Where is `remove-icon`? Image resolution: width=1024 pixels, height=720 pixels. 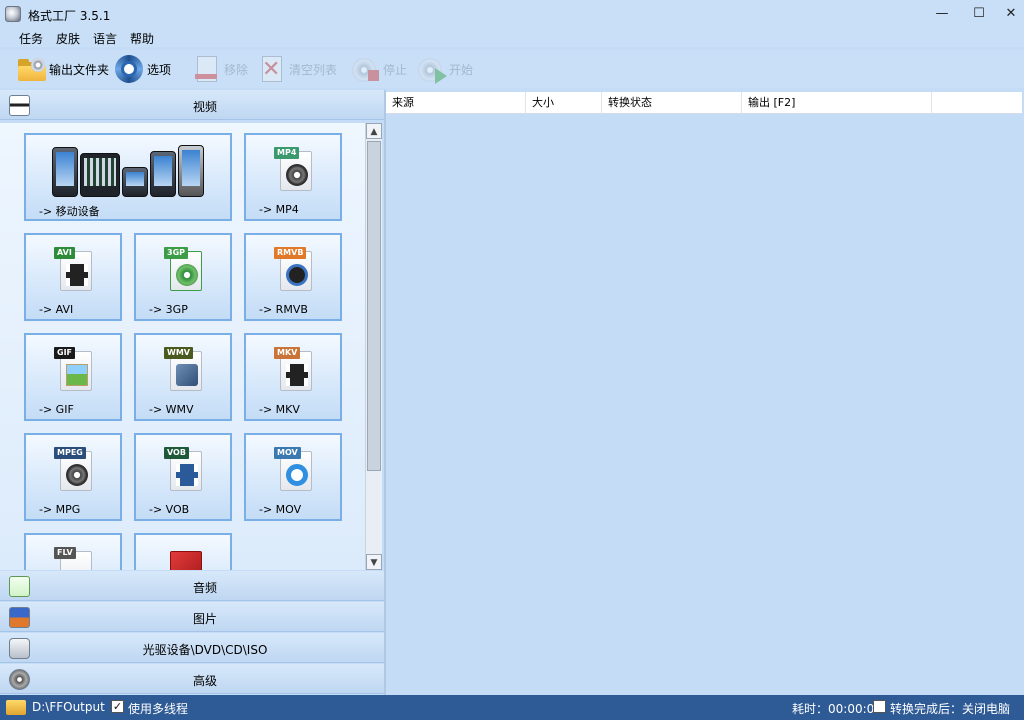
remove-icon is located at coordinates (206, 69).